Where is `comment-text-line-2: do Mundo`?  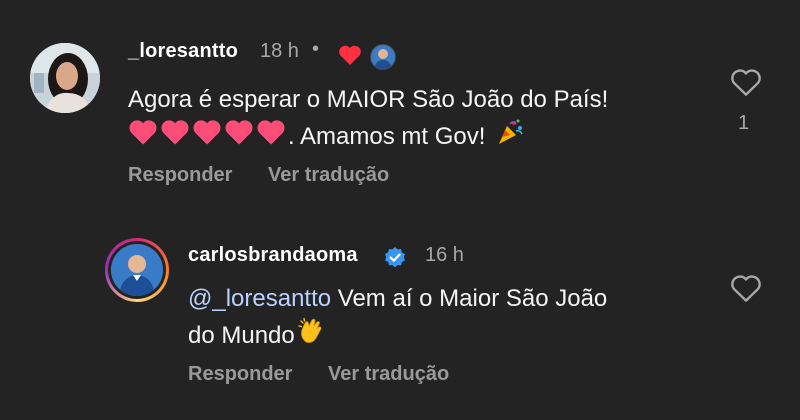
comment-text-line-2: do Mundo is located at coordinates (448, 336).